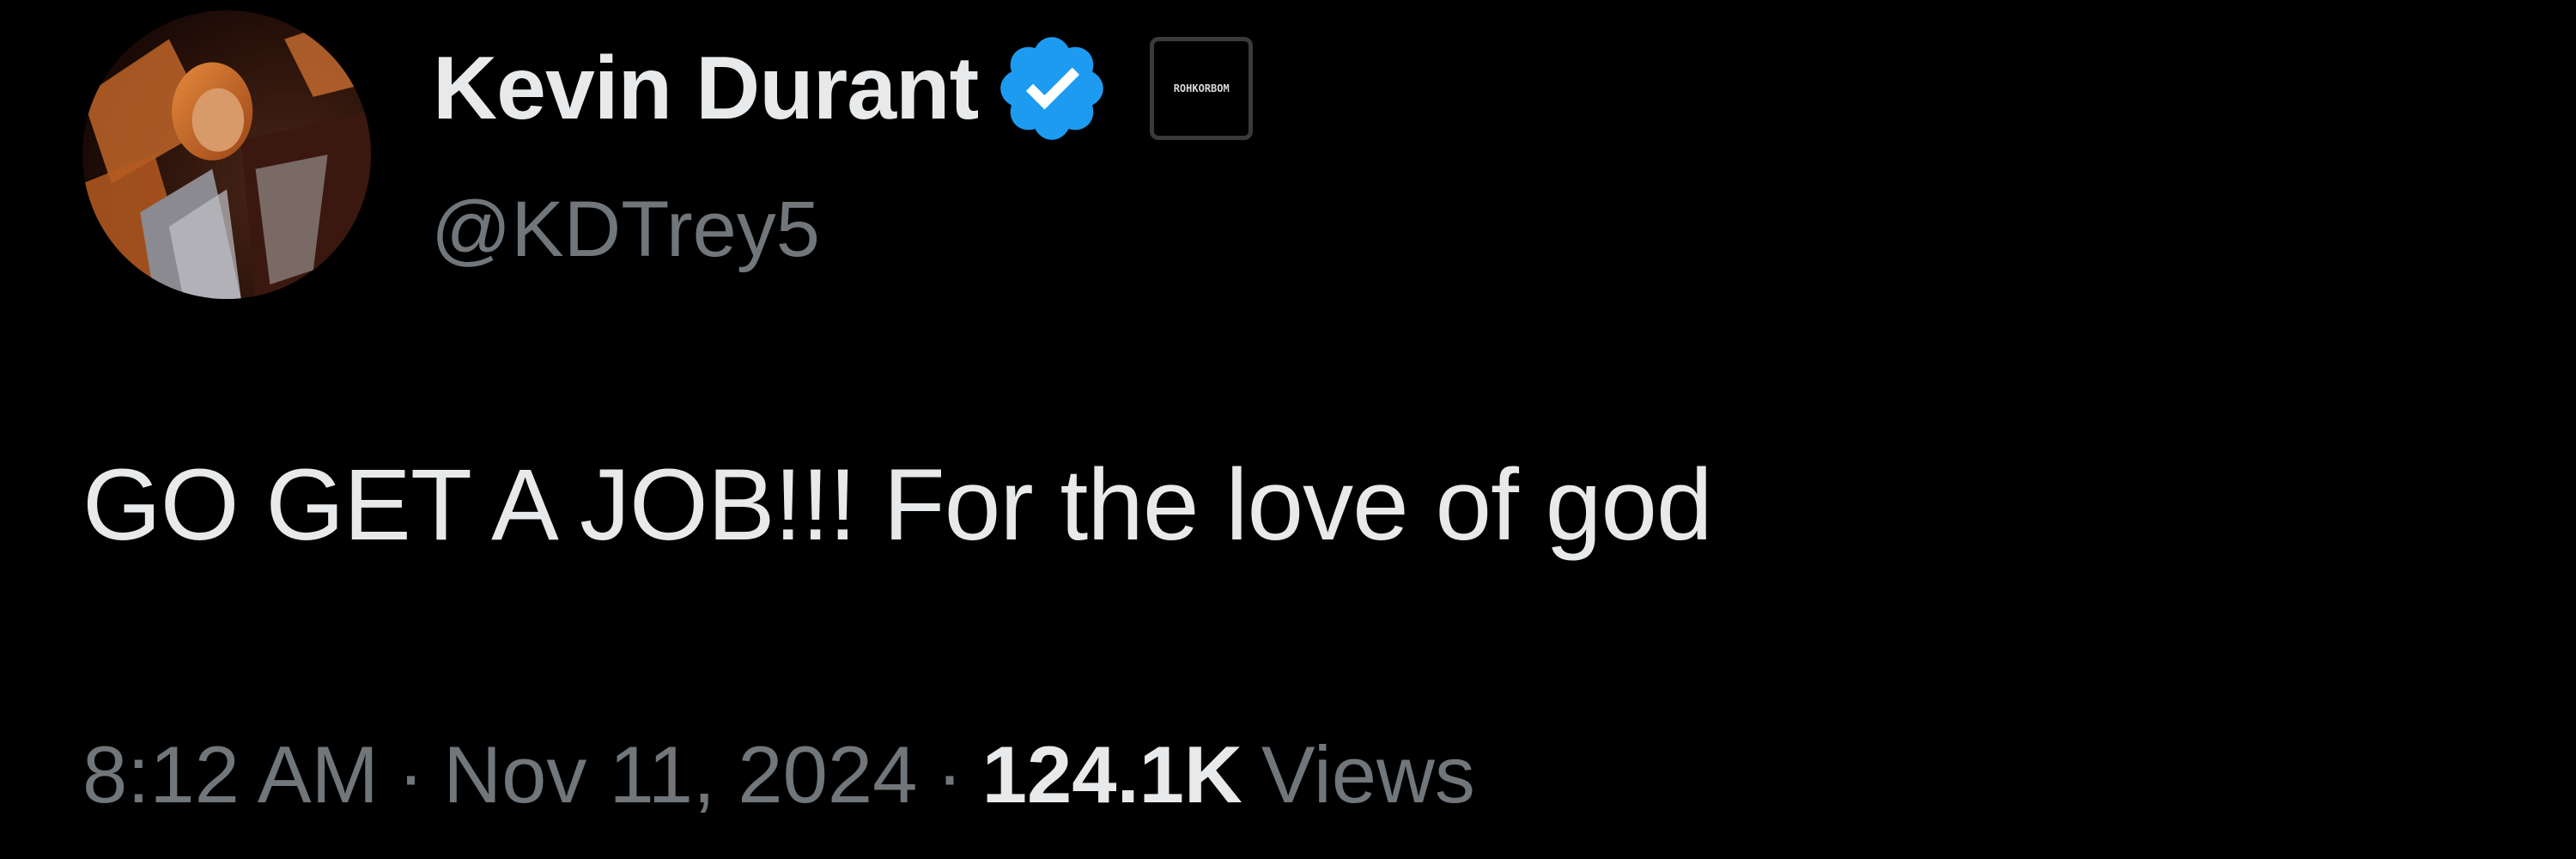  I want to click on tweet-meta: 8:12 AM · Nov 11, 2024 · 124.1K Views, so click(779, 775).